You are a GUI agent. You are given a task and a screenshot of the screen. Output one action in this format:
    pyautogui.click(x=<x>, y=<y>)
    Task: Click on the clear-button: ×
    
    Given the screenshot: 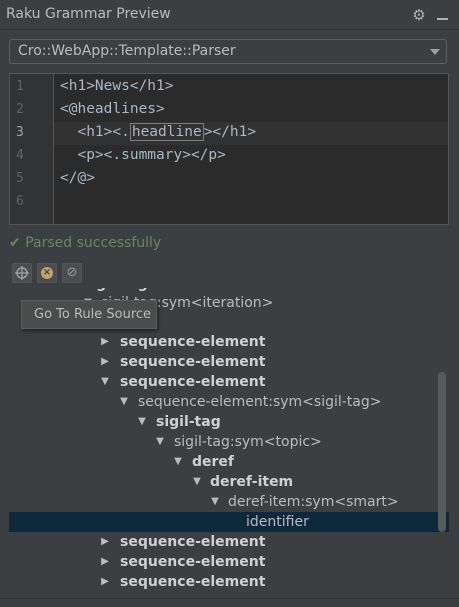 What is the action you would take?
    pyautogui.click(x=47, y=273)
    